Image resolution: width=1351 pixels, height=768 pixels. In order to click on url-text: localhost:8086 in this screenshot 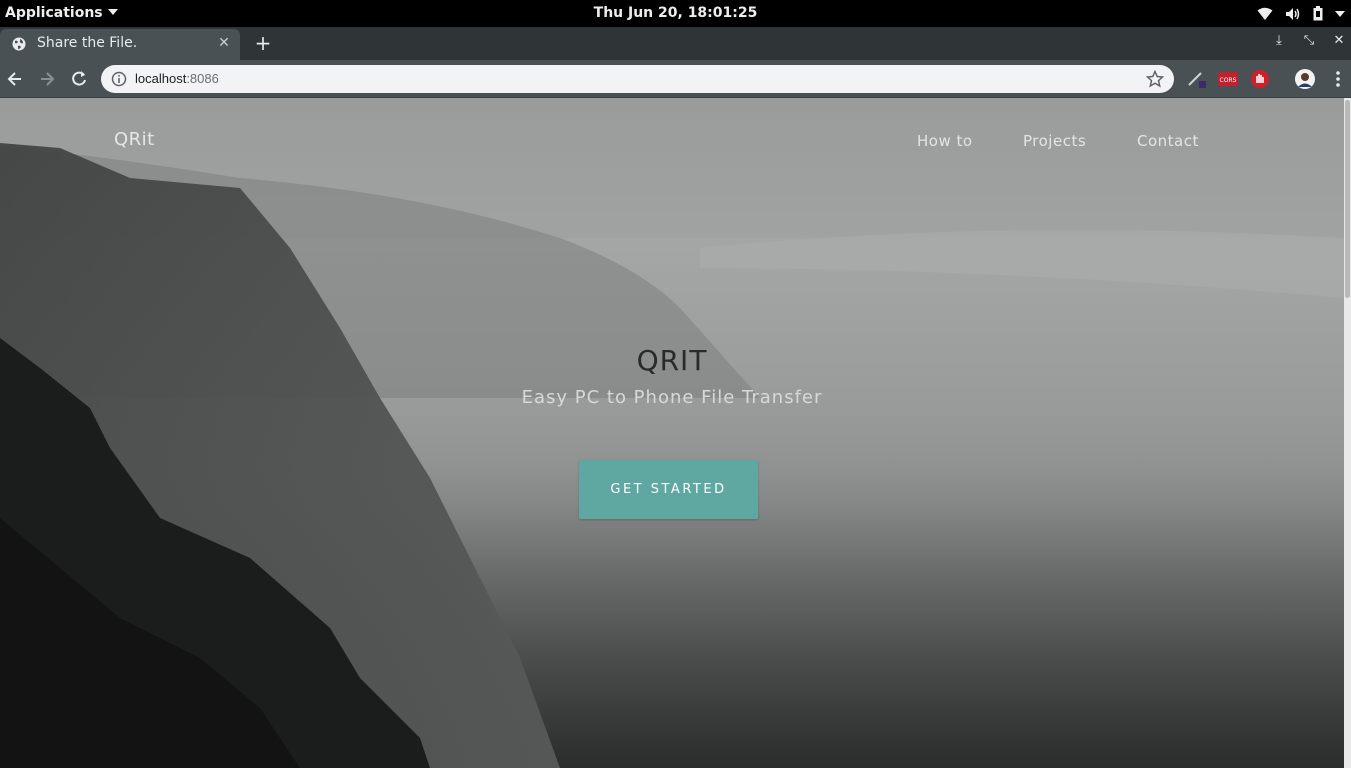, I will do `click(177, 78)`.